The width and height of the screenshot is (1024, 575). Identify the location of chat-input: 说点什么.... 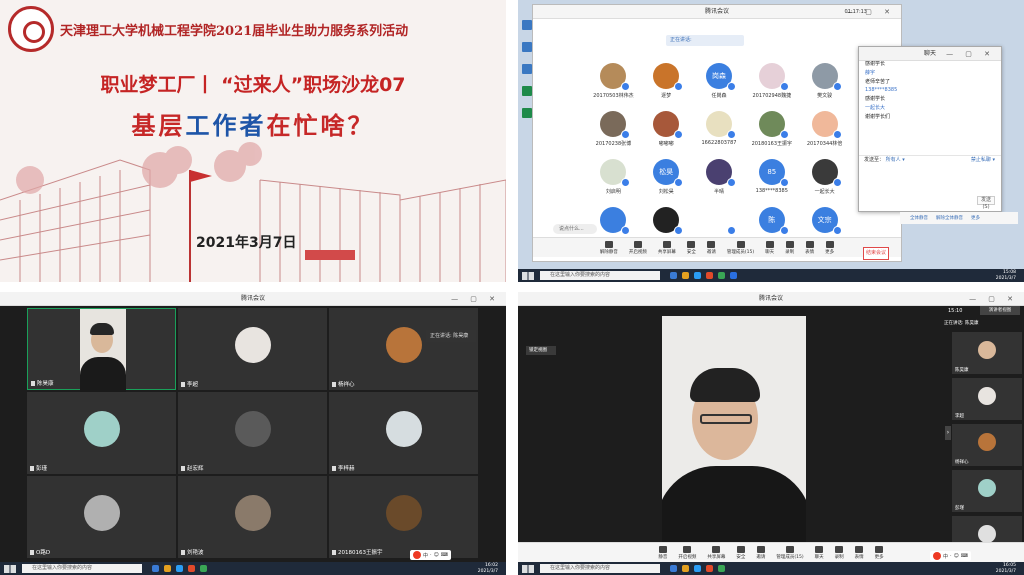
(575, 229).